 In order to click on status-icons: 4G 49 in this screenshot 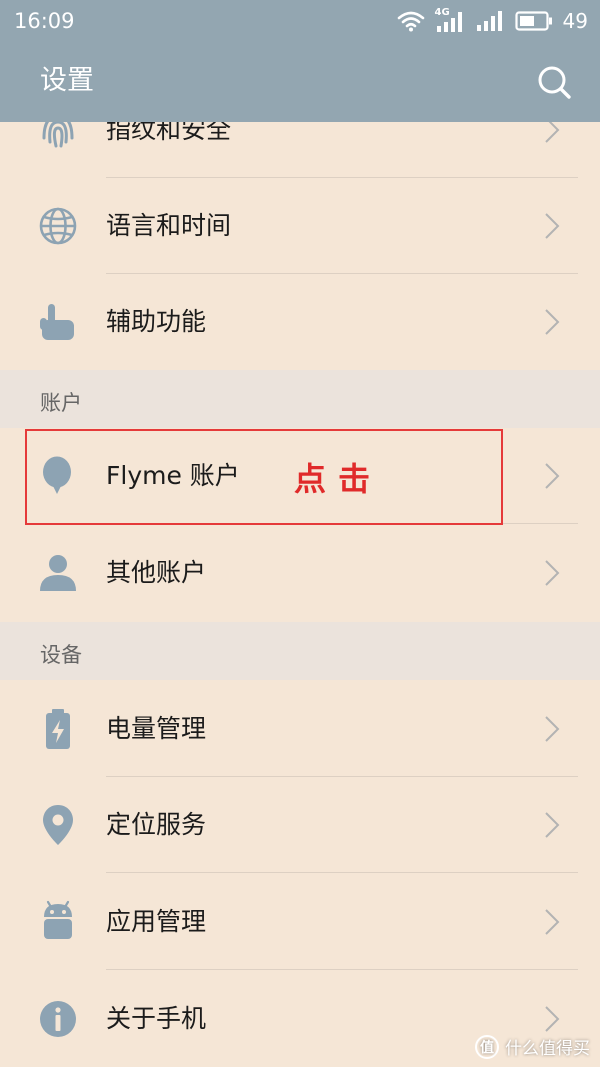, I will do `click(492, 21)`.